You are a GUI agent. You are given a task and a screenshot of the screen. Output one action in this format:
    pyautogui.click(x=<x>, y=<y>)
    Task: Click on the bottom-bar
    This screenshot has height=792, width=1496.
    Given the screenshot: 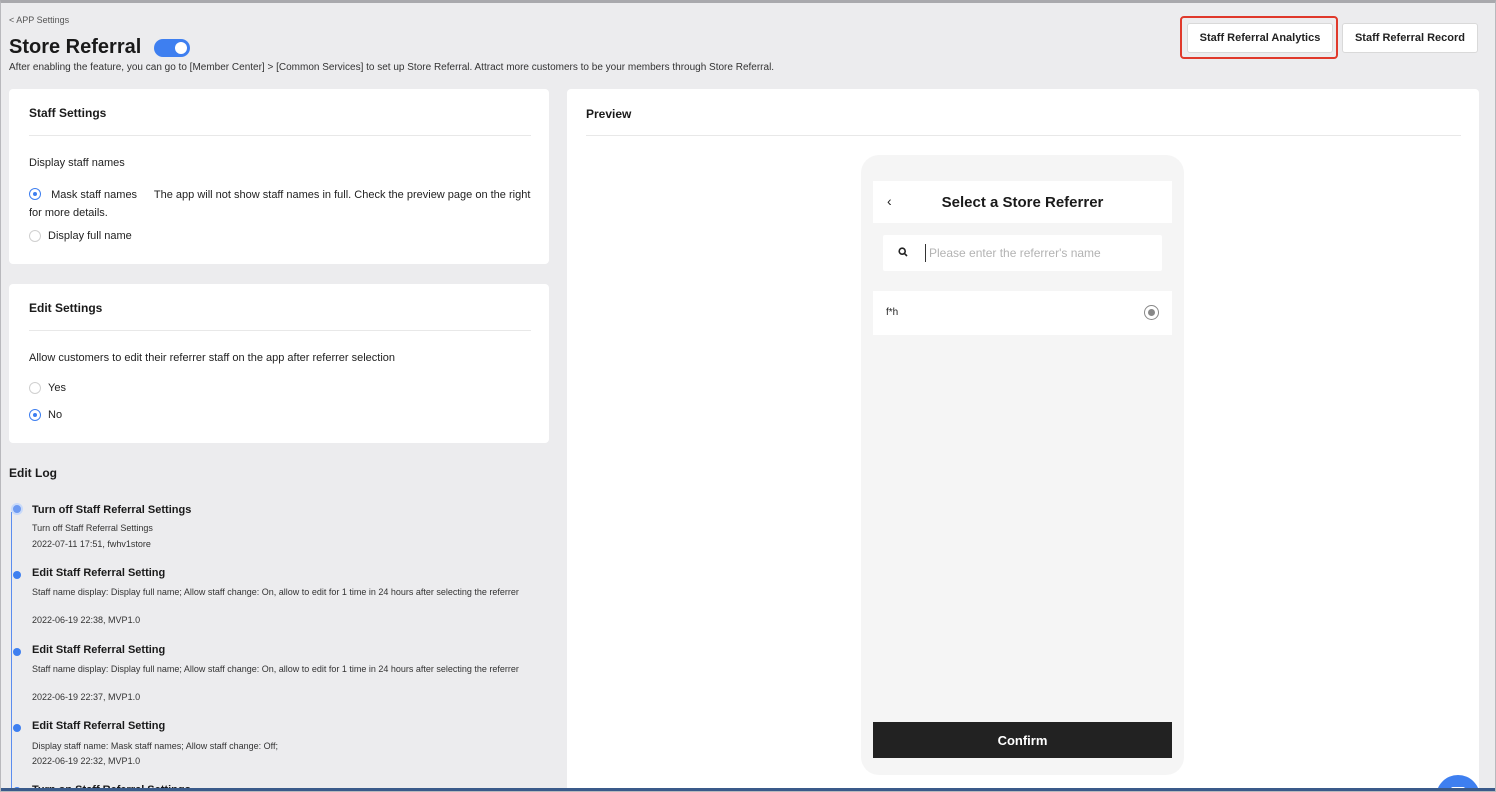 What is the action you would take?
    pyautogui.click(x=748, y=789)
    